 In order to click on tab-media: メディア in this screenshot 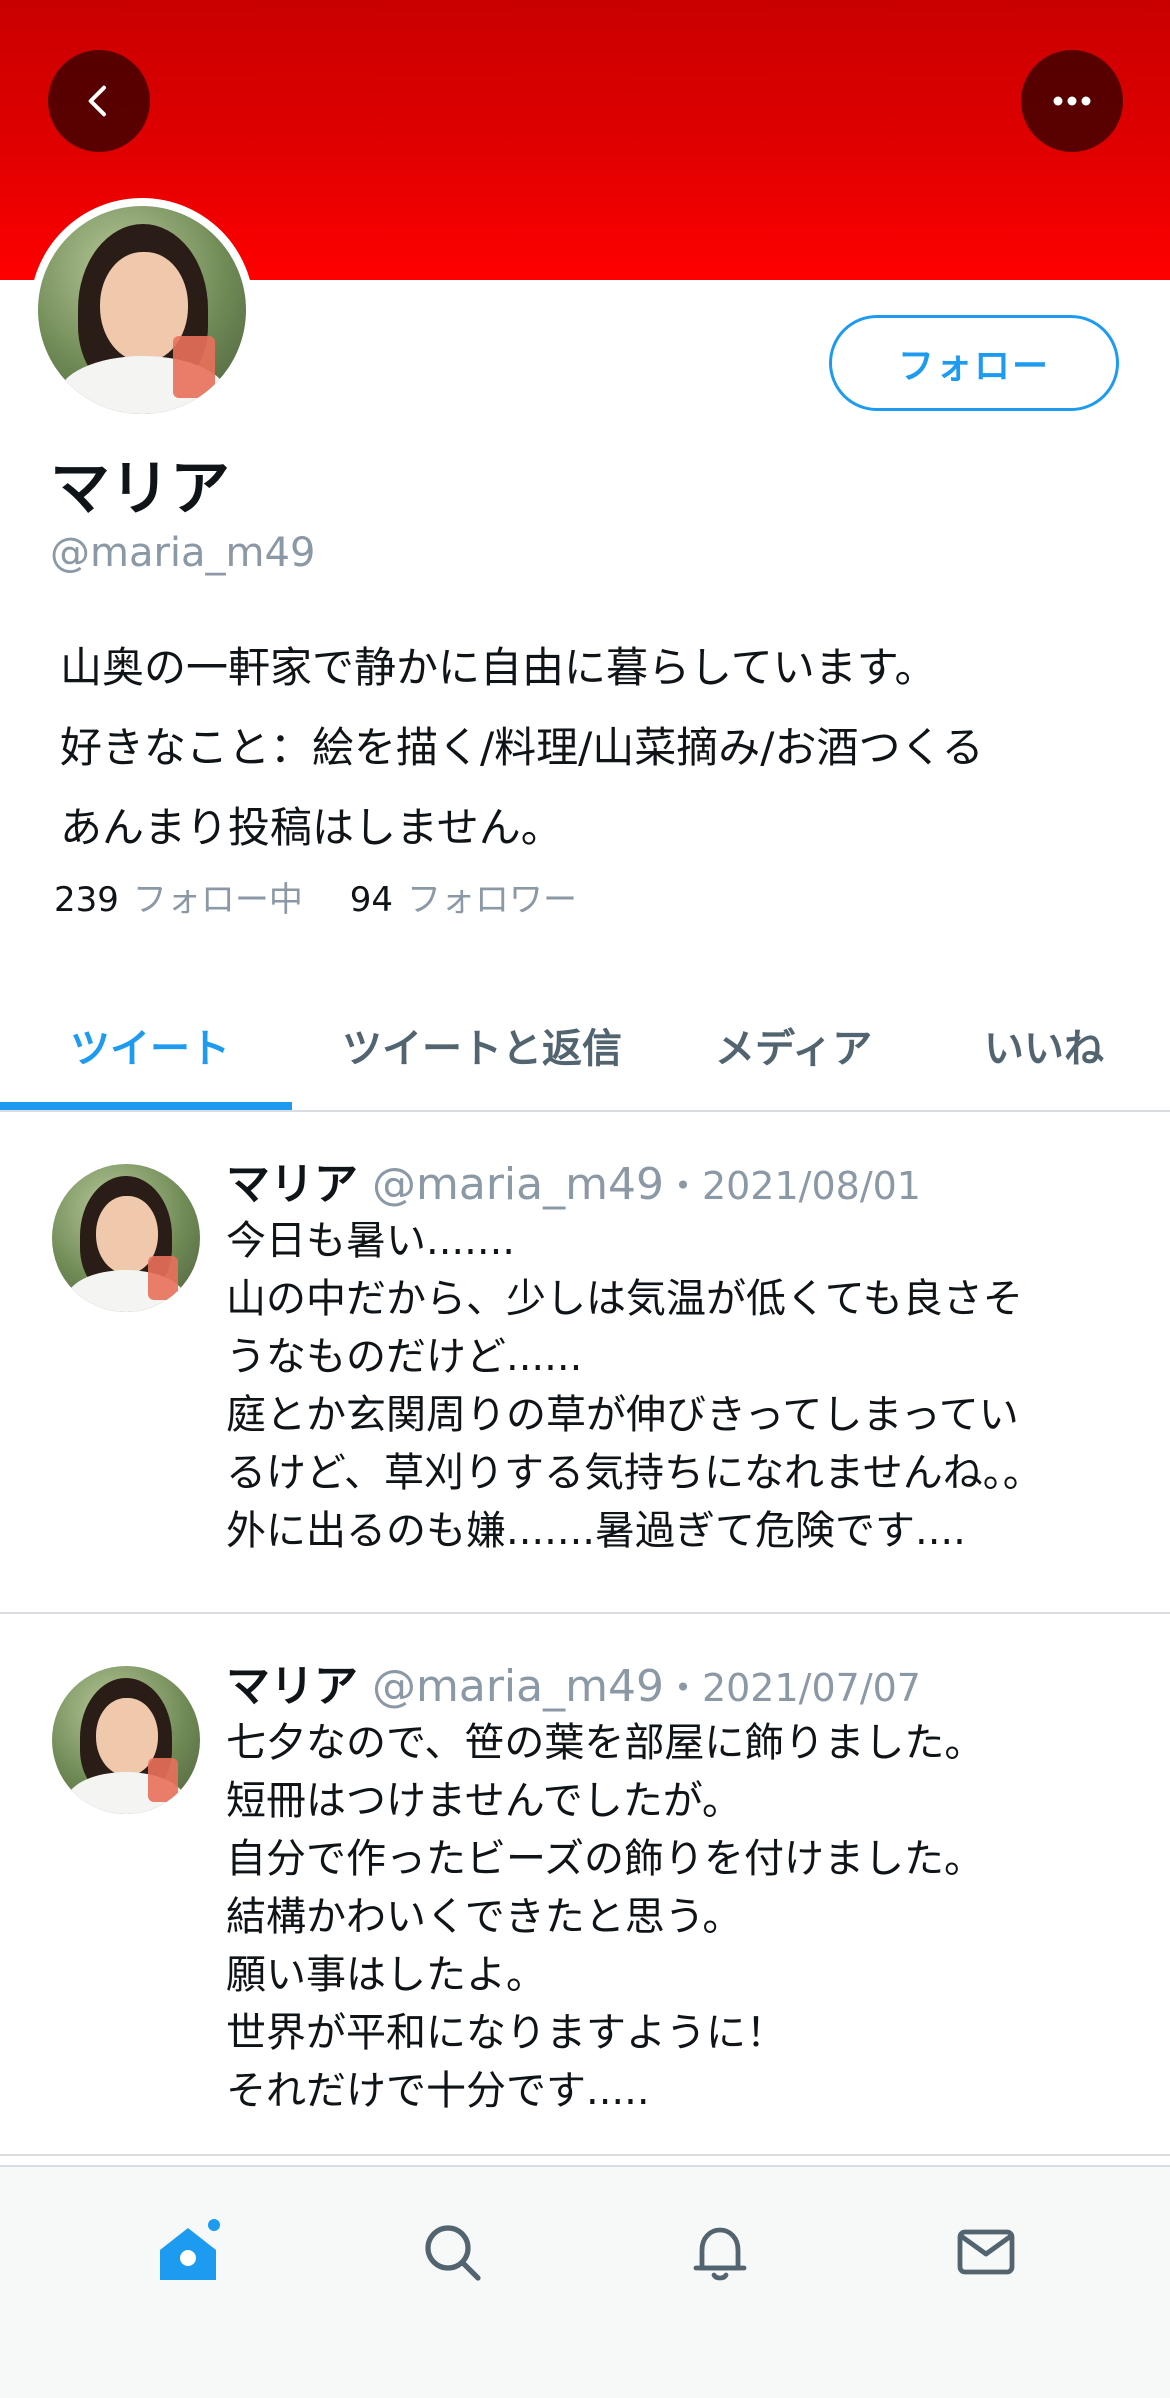, I will do `click(793, 1045)`.